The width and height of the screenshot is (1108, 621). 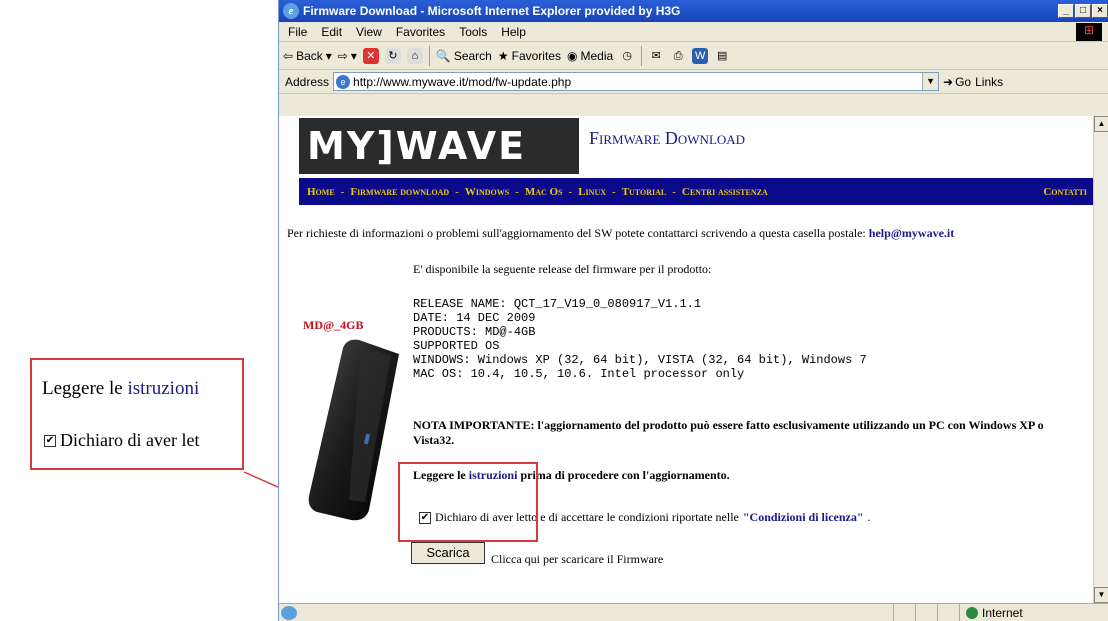 What do you see at coordinates (656, 56) in the screenshot?
I see `mail-icon: ✉` at bounding box center [656, 56].